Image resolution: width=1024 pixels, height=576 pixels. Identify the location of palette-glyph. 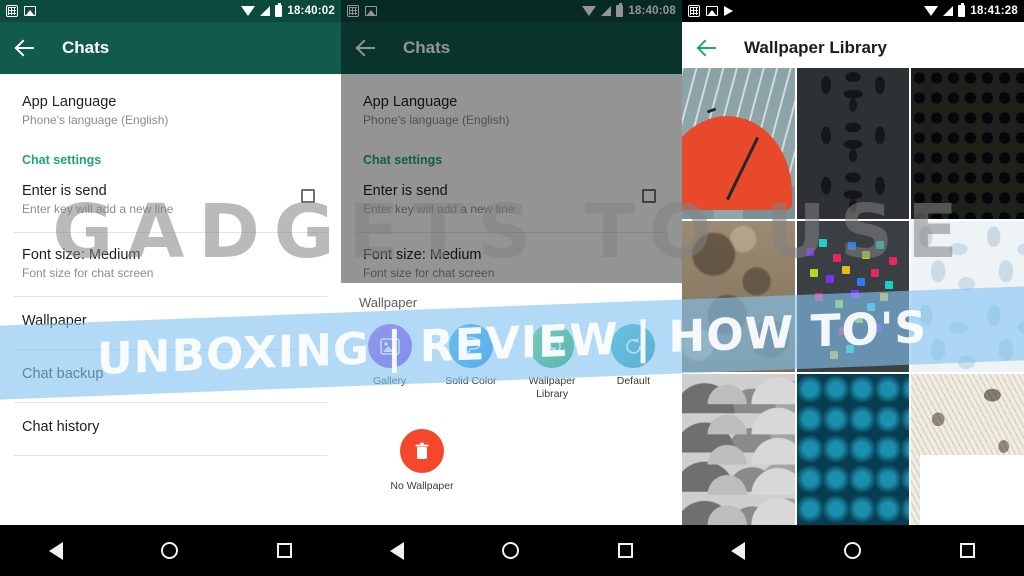
(471, 344).